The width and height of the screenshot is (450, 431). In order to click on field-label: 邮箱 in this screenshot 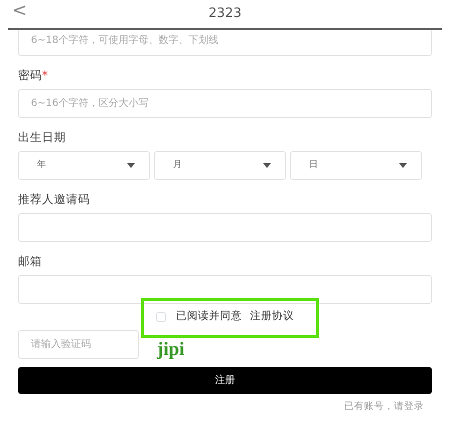, I will do `click(30, 261)`.